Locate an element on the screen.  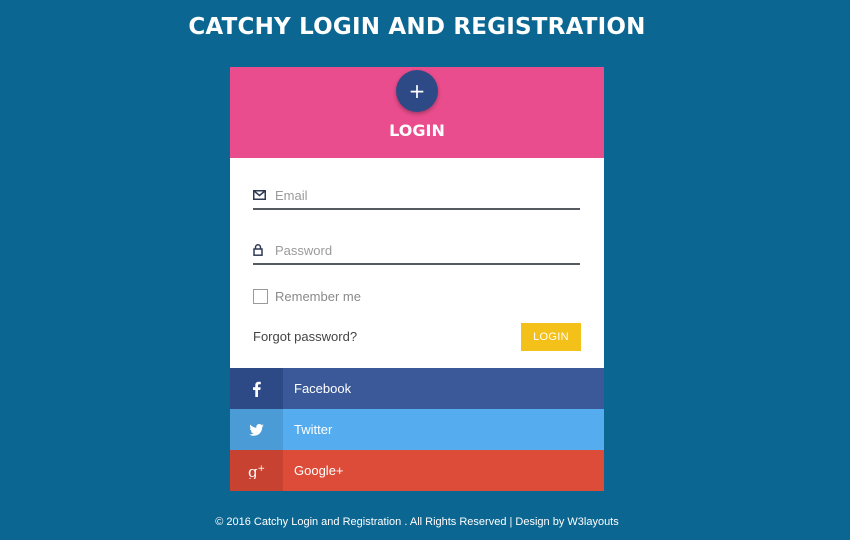
login-heading: LOGIN is located at coordinates (417, 130).